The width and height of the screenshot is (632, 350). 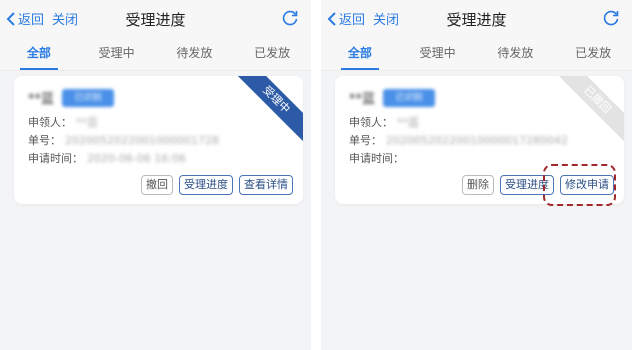 I want to click on screen-divider, so click(x=316, y=175).